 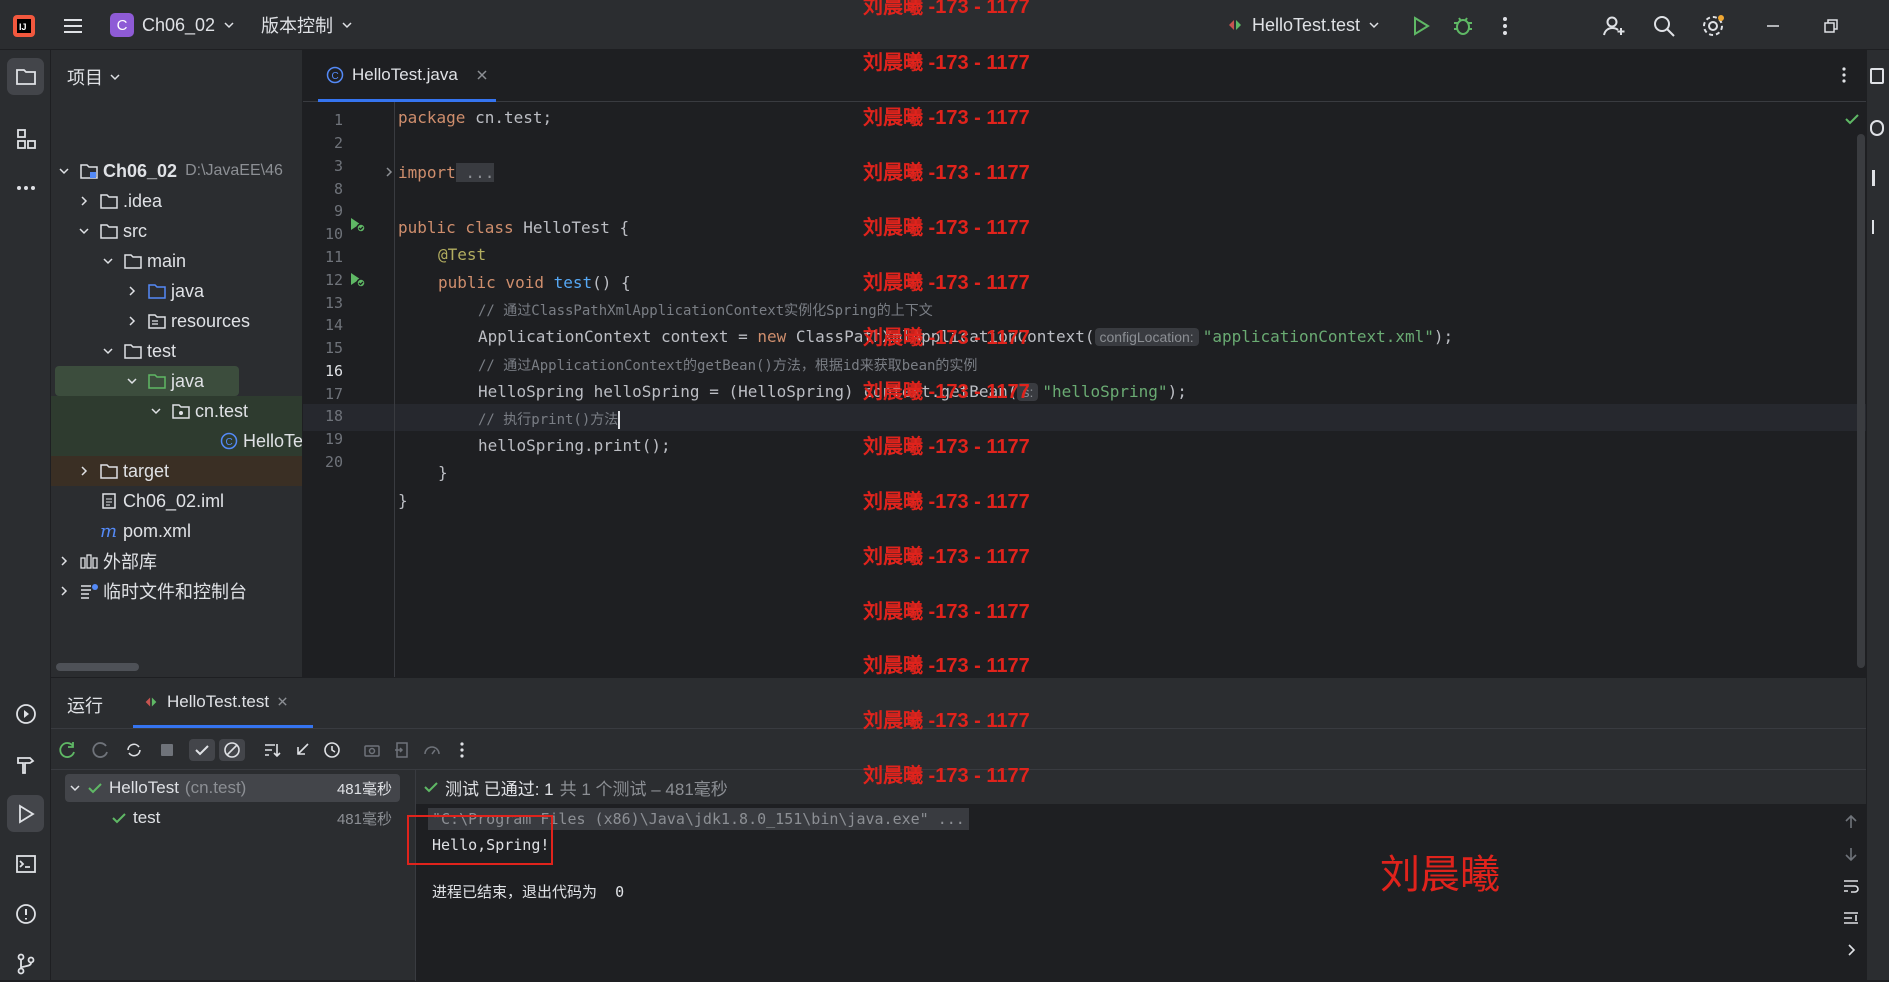 I want to click on rerun-icon, so click(x=68, y=750).